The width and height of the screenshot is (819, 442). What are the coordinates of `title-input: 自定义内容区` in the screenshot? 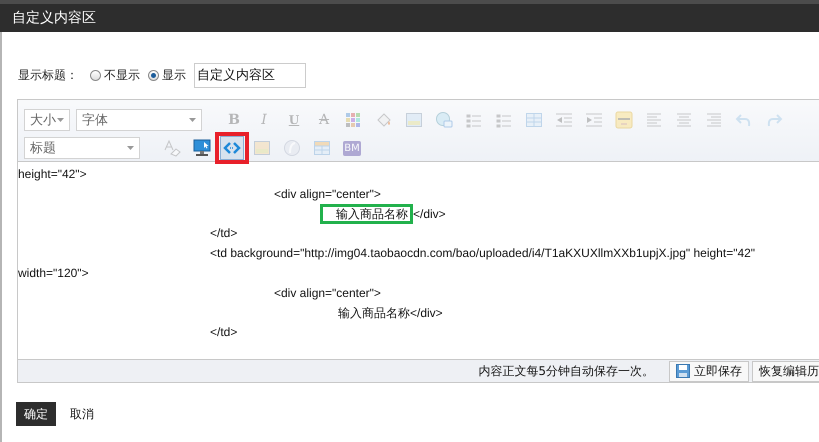 It's located at (250, 75).